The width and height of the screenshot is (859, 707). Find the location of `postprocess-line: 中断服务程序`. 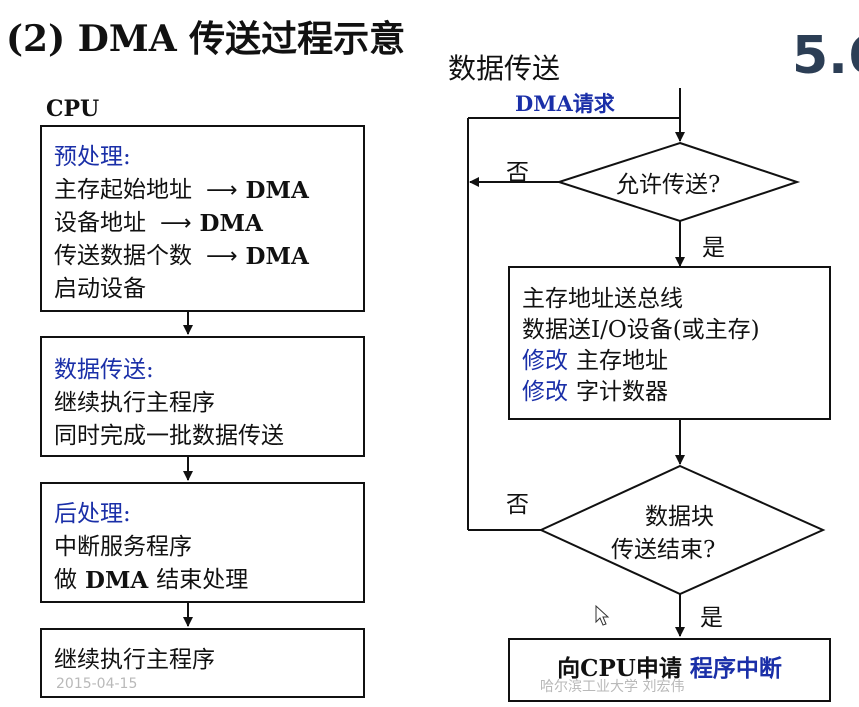

postprocess-line: 中断服务程序 is located at coordinates (123, 547).